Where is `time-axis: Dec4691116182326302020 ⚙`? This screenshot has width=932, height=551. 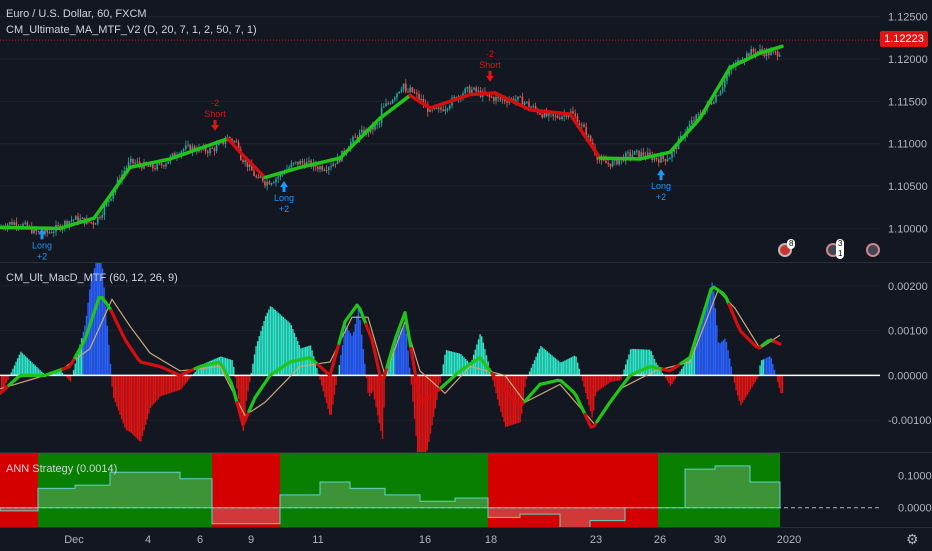 time-axis: Dec4691116182326302020 ⚙ is located at coordinates (466, 539).